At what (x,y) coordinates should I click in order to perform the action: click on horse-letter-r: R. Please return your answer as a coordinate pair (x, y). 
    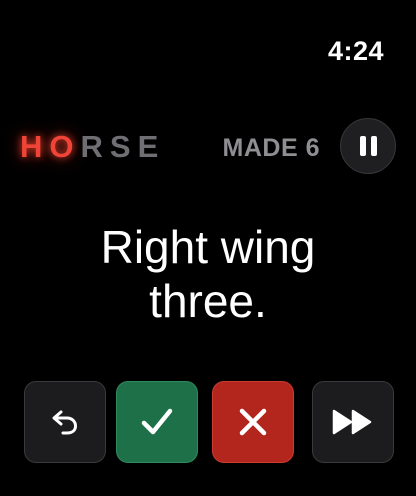
    Looking at the image, I should click on (95, 146).